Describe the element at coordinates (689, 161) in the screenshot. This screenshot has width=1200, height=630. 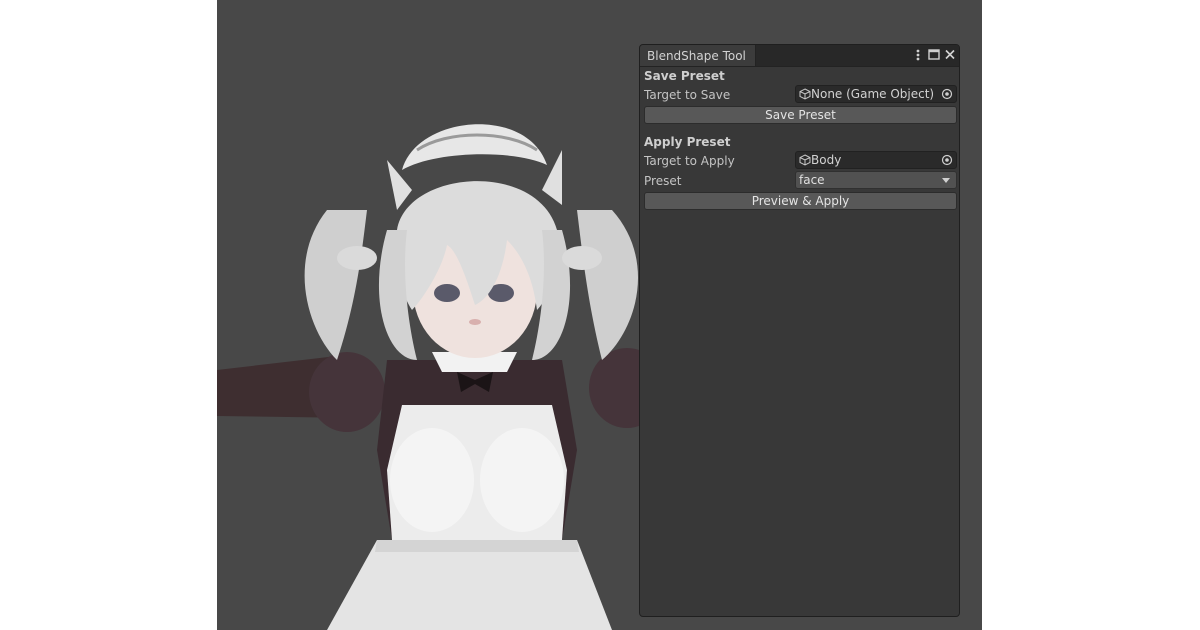
I see `target-to-apply-label: Target to Apply` at that location.